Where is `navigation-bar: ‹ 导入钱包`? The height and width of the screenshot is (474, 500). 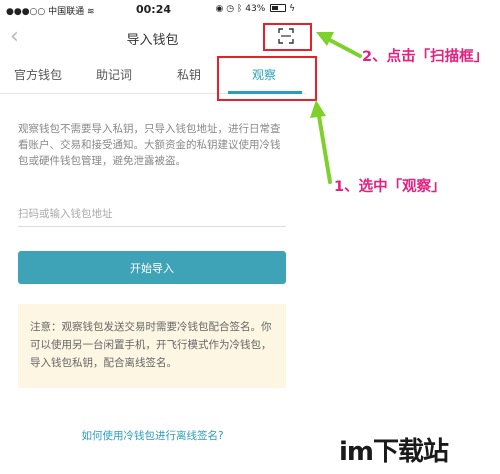 navigation-bar: ‹ 导入钱包 is located at coordinates (152, 38).